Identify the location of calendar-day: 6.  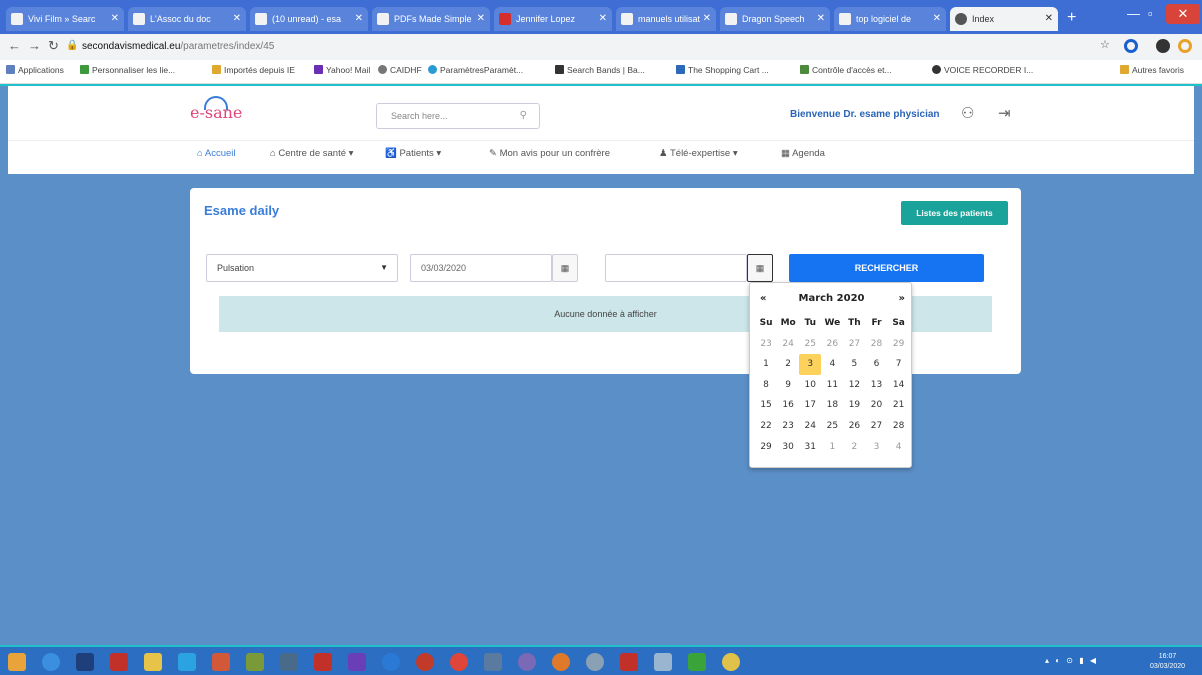
(876, 364).